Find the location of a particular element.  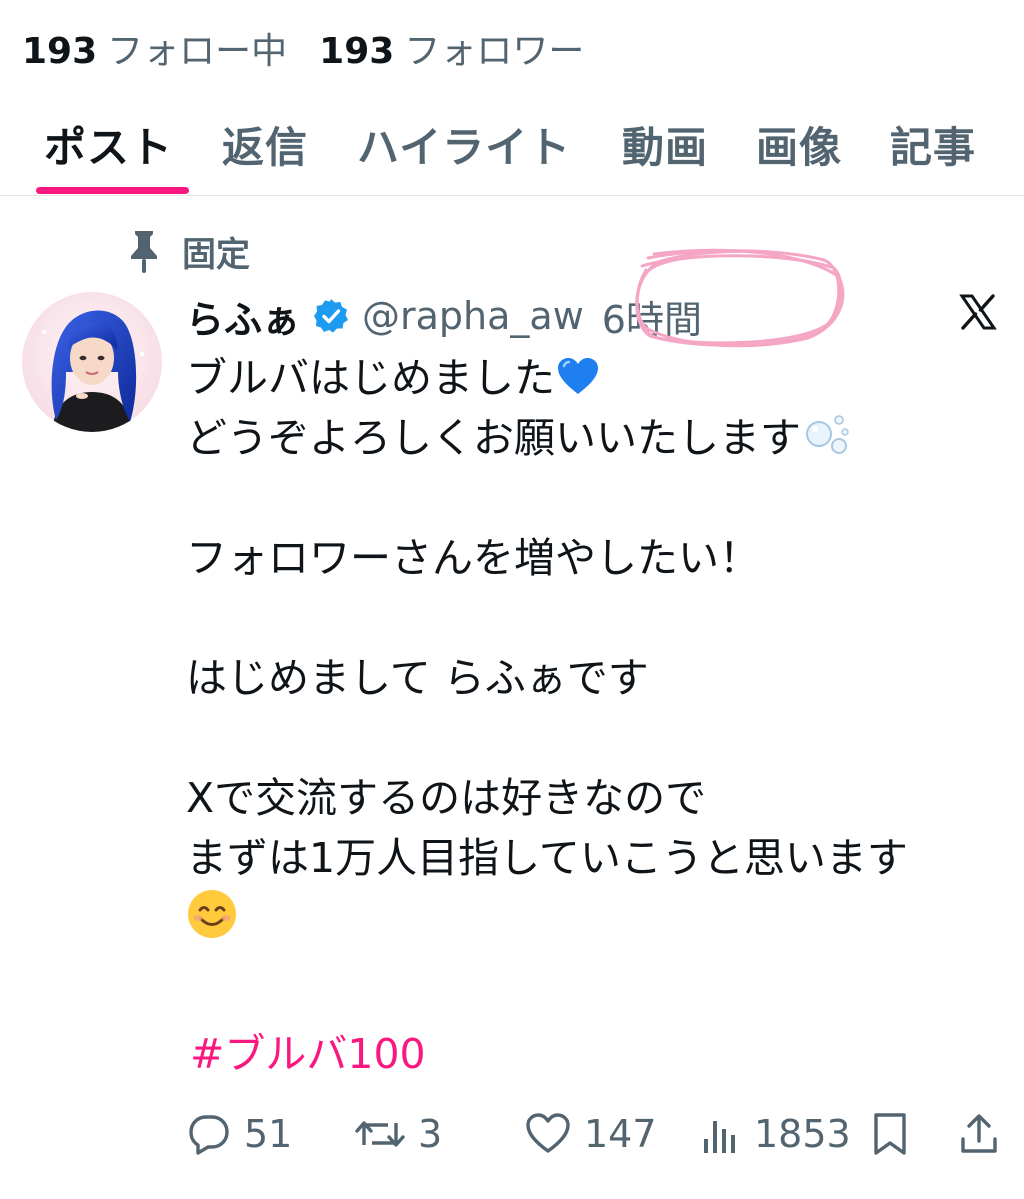

bookmark-button is located at coordinates (890, 1134).